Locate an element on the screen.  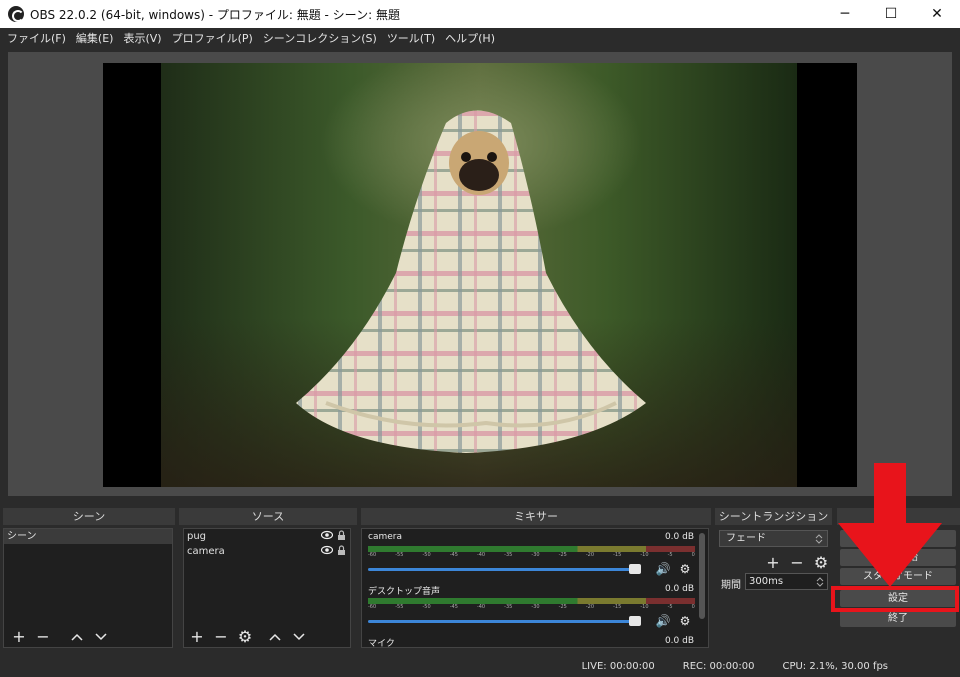
source-properties-gear-icon: ⚙ is located at coordinates (245, 637).